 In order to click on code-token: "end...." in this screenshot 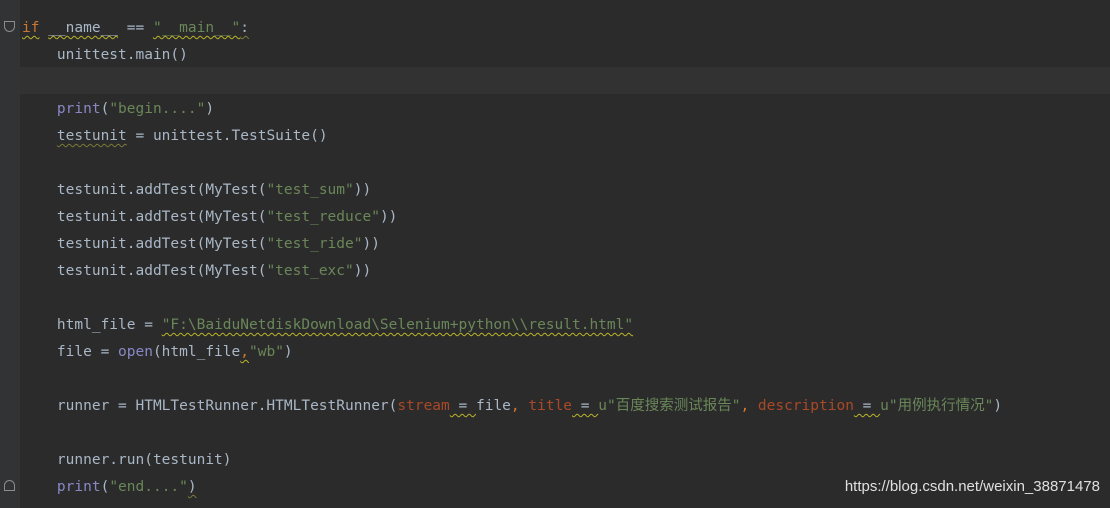, I will do `click(148, 487)`.